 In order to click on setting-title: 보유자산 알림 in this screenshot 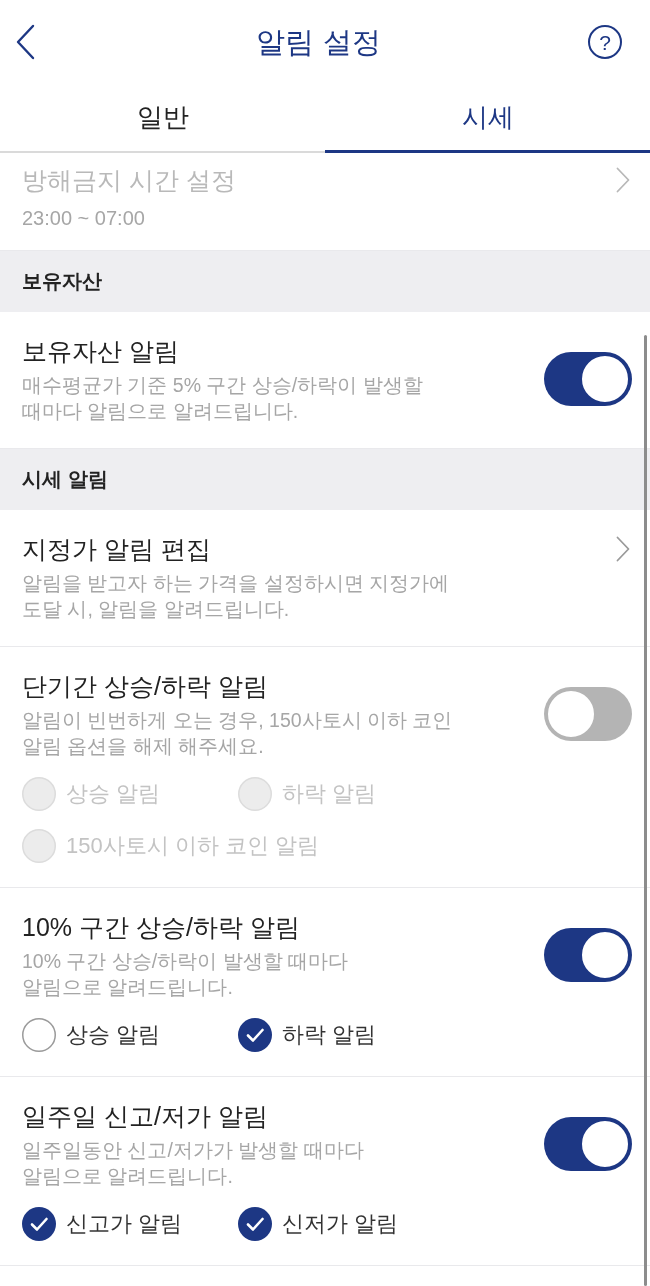, I will do `click(100, 351)`.